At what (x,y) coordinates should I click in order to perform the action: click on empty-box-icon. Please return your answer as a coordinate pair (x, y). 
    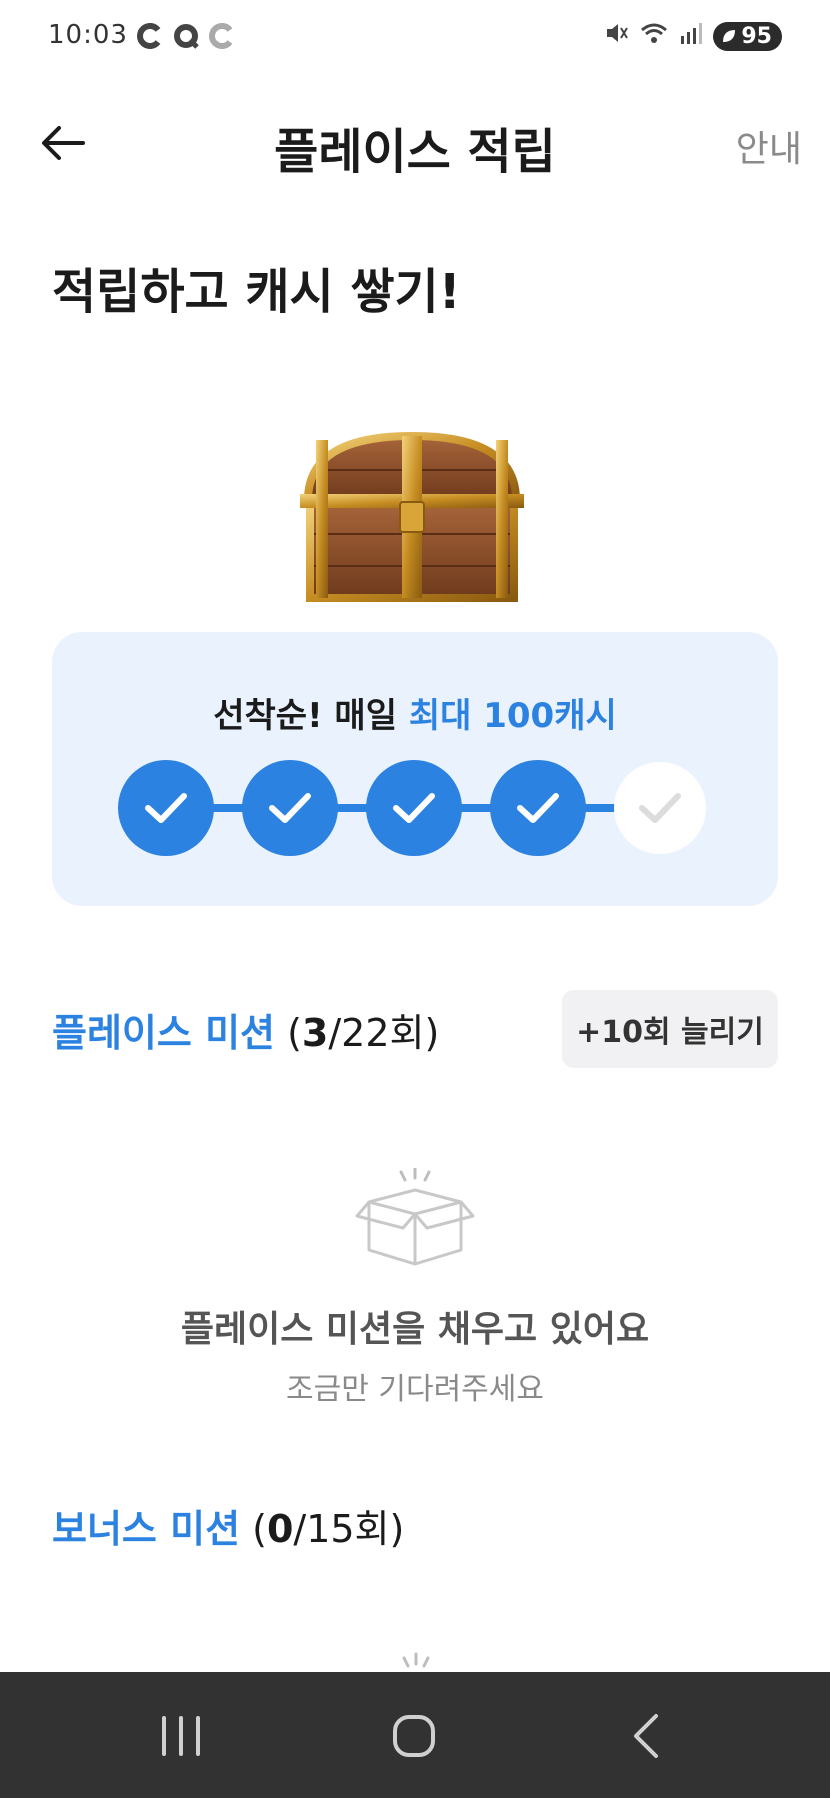
    Looking at the image, I should click on (415, 1217).